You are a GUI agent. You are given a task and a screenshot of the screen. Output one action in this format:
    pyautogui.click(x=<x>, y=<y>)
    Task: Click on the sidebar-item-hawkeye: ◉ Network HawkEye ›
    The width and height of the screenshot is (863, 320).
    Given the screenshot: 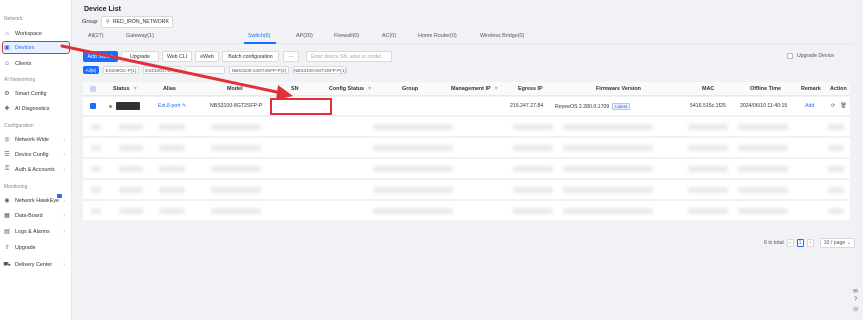 What is the action you would take?
    pyautogui.click(x=36, y=200)
    